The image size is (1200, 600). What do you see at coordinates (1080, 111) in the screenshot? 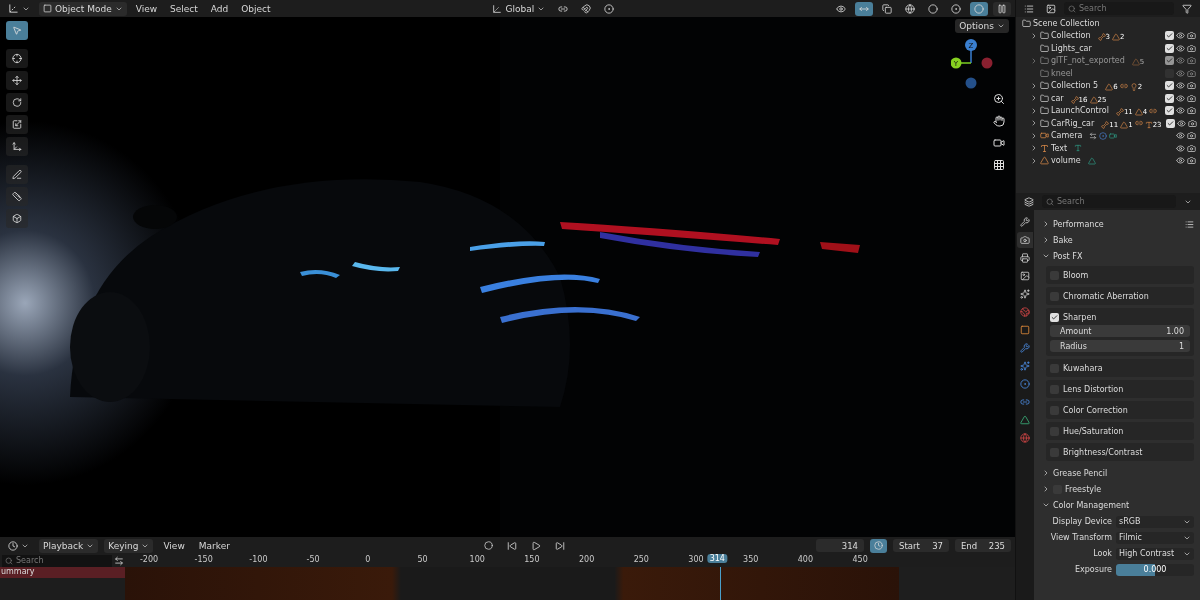
I see `tree-item-label: LaunchControl` at bounding box center [1080, 111].